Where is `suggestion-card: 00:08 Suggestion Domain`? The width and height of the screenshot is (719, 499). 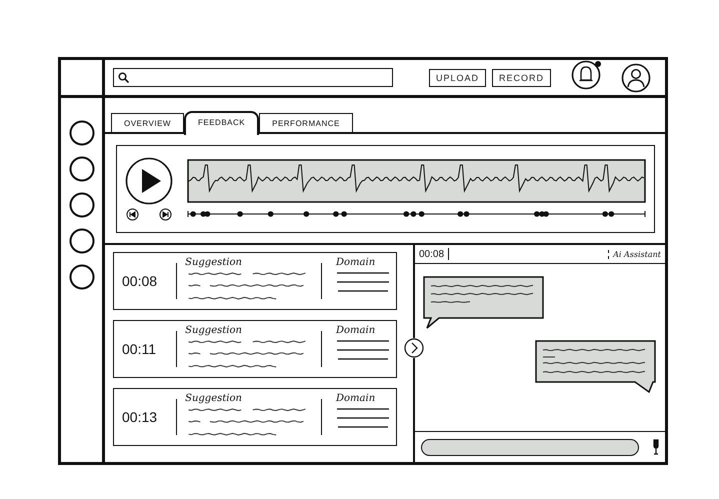
suggestion-card: 00:08 Suggestion Domain is located at coordinates (255, 281).